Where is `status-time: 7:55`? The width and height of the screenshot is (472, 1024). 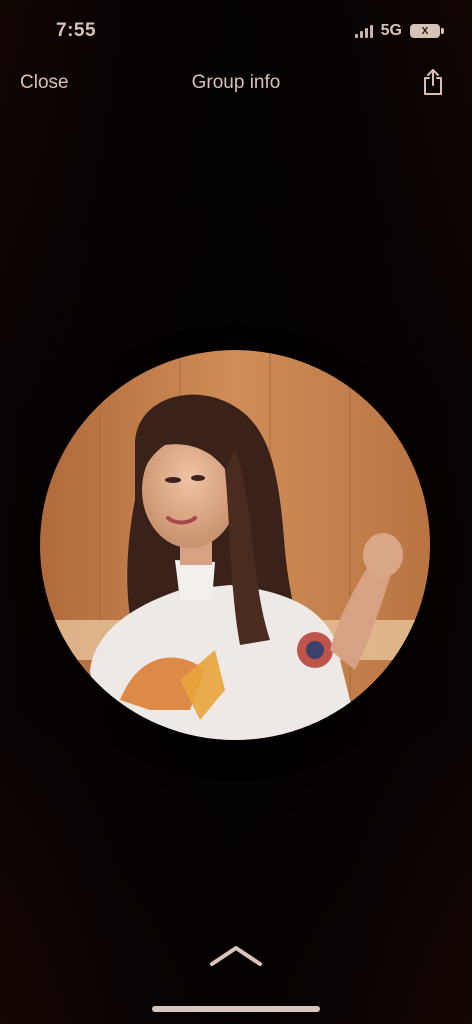 status-time: 7:55 is located at coordinates (76, 30).